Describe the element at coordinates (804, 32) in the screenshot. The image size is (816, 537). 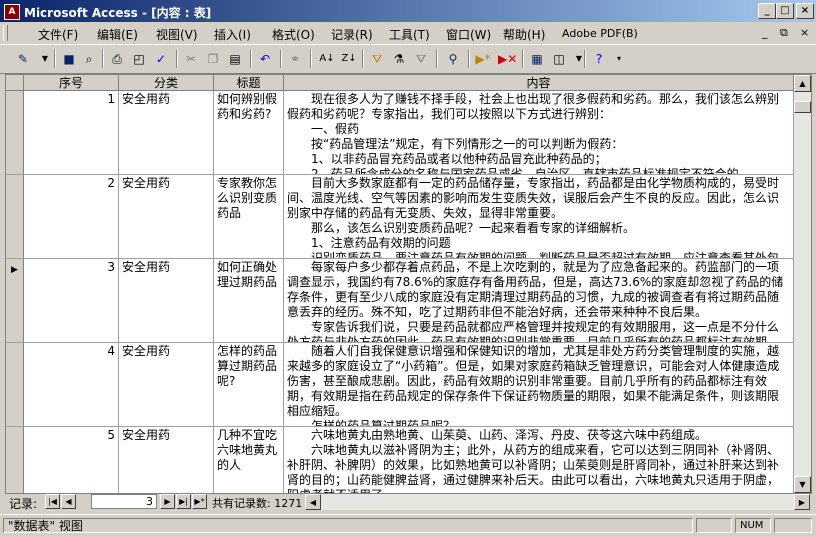
I see `mdi-close-button: ×` at that location.